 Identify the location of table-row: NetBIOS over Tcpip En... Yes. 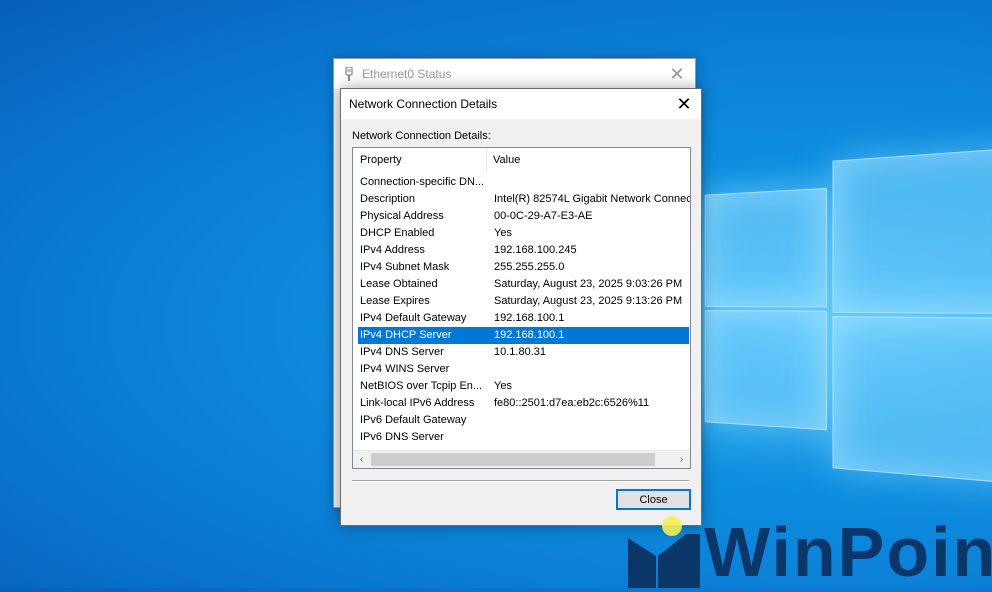
(521, 386).